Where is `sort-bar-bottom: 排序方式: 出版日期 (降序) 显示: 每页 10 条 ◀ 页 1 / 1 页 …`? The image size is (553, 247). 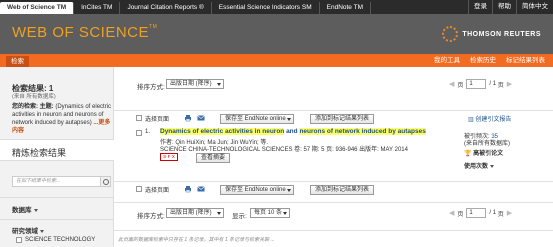 sort-bar-bottom: 排序方式: 出版日期 (降序) 显示: 每页 10 条 ◀ 页 1 / 1 页 … is located at coordinates (333, 213).